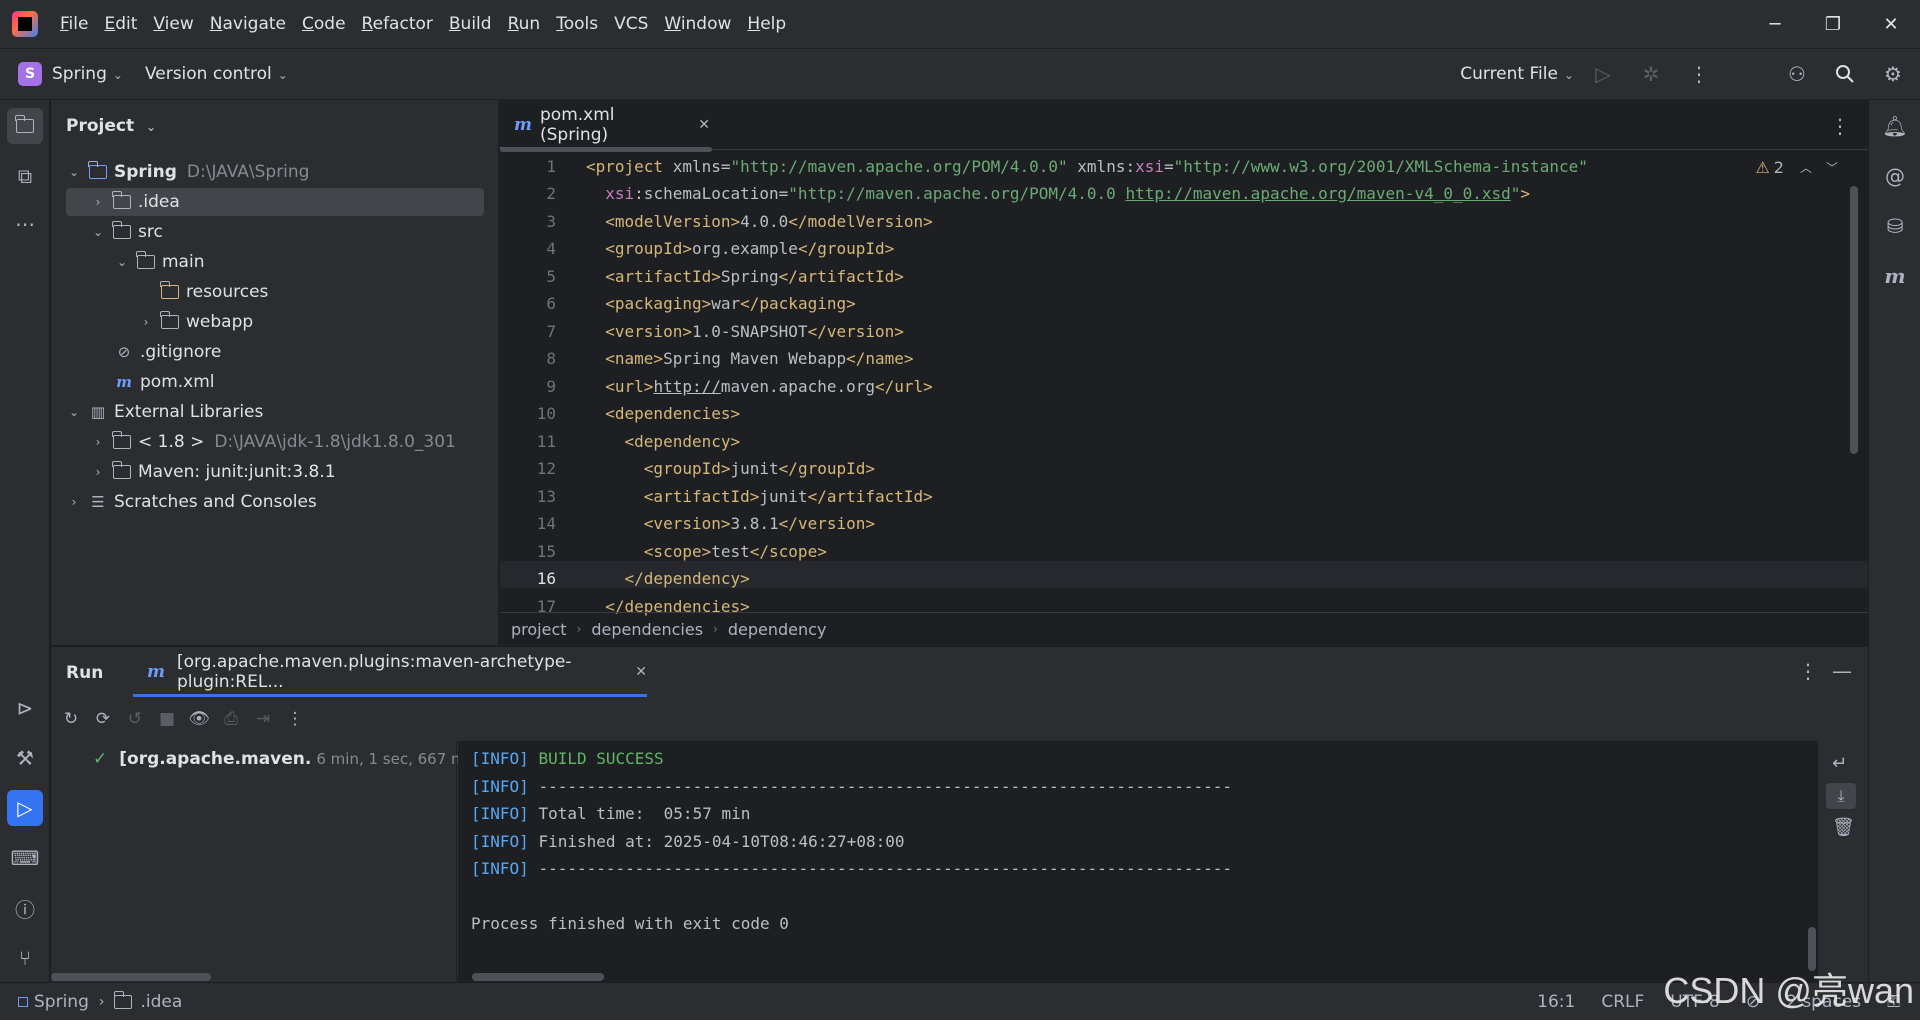 This screenshot has width=1920, height=1020. I want to click on git-branch-icon: ⑂, so click(25, 958).